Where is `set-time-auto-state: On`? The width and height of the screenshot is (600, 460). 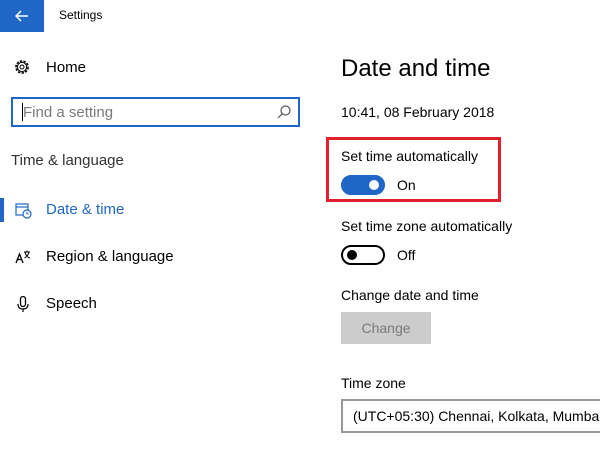 set-time-auto-state: On is located at coordinates (406, 185).